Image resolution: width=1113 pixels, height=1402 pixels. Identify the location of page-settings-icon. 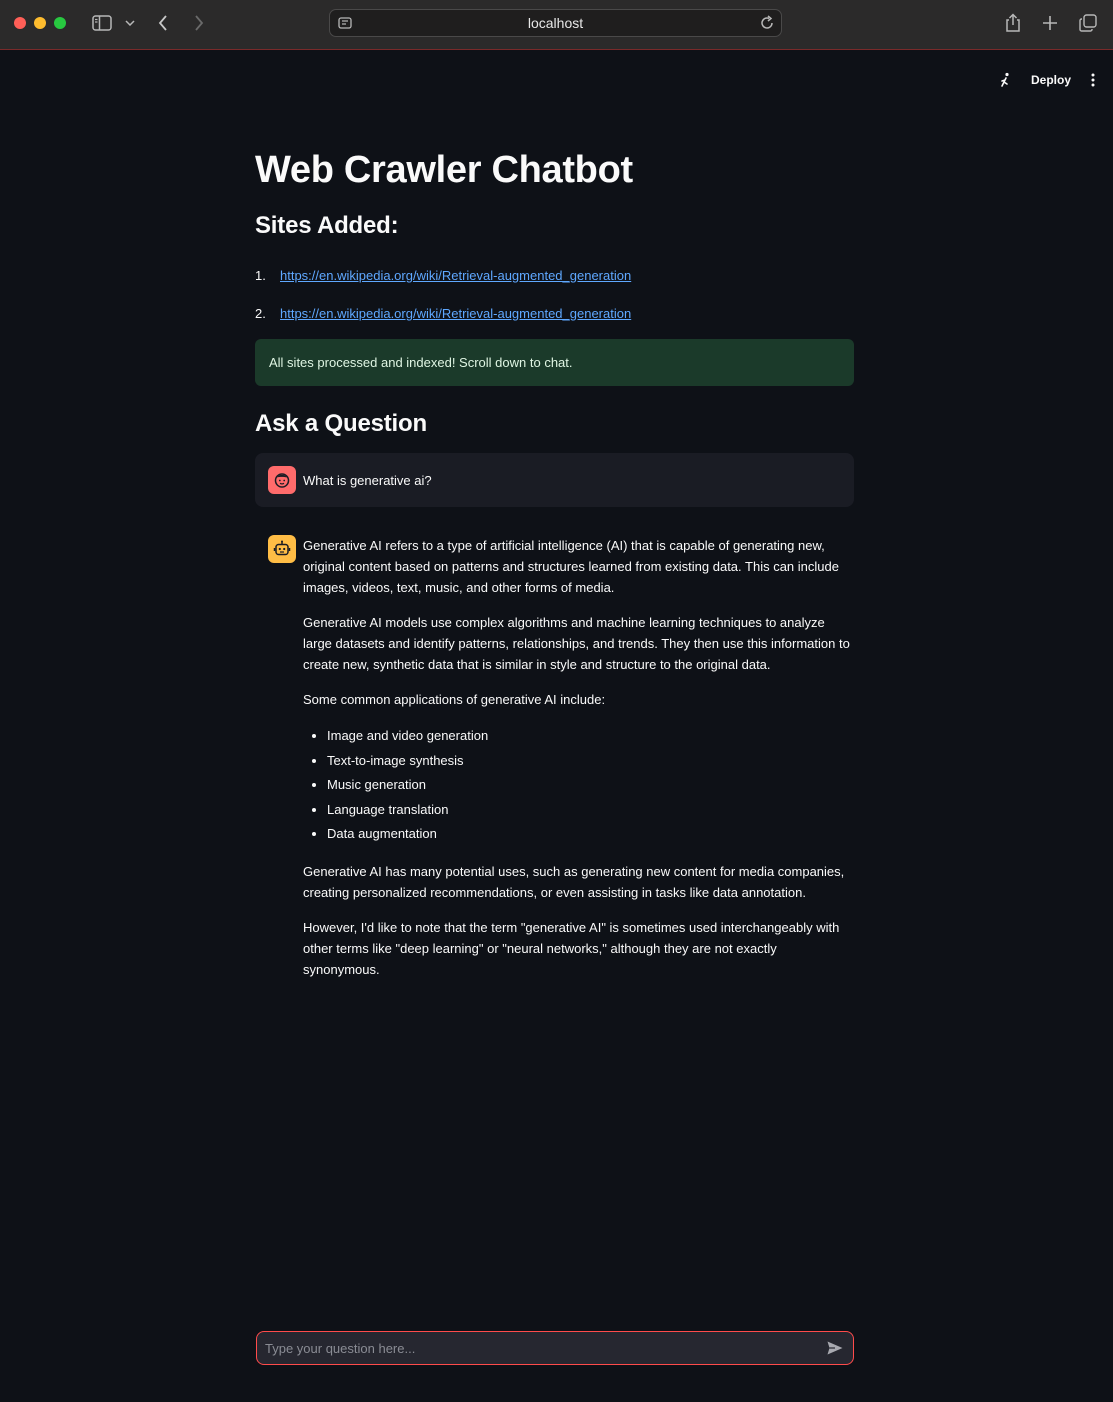
(345, 24).